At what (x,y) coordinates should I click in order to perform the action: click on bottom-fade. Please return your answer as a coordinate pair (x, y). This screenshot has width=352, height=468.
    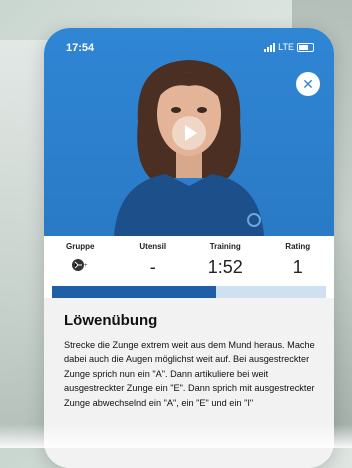
    Looking at the image, I should click on (176, 436).